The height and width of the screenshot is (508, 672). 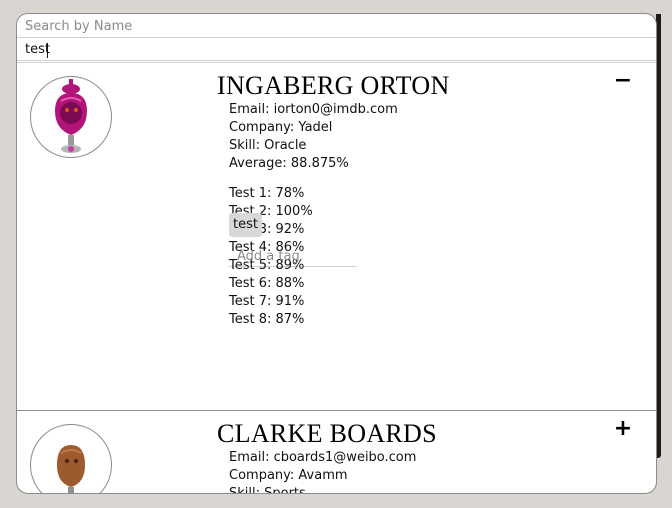 I want to click on grade-item: Test 7: 91%, so click(x=267, y=301).